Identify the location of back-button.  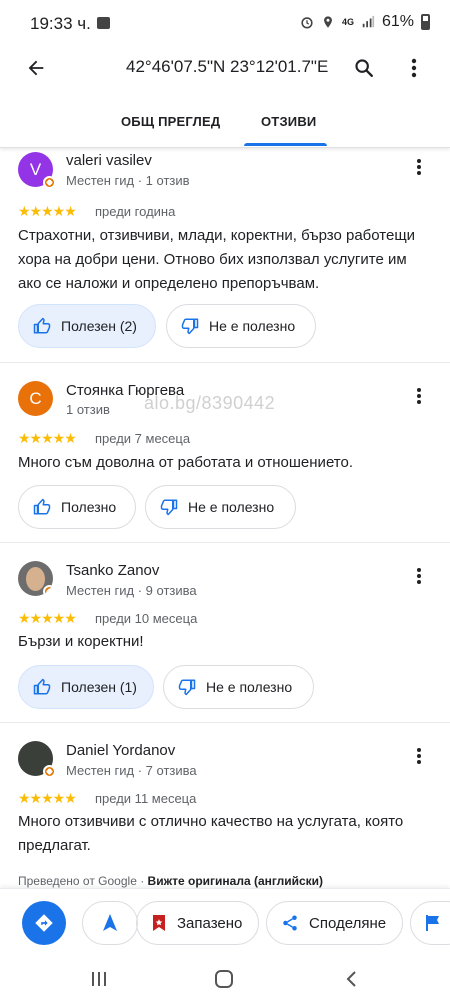
(36, 68).